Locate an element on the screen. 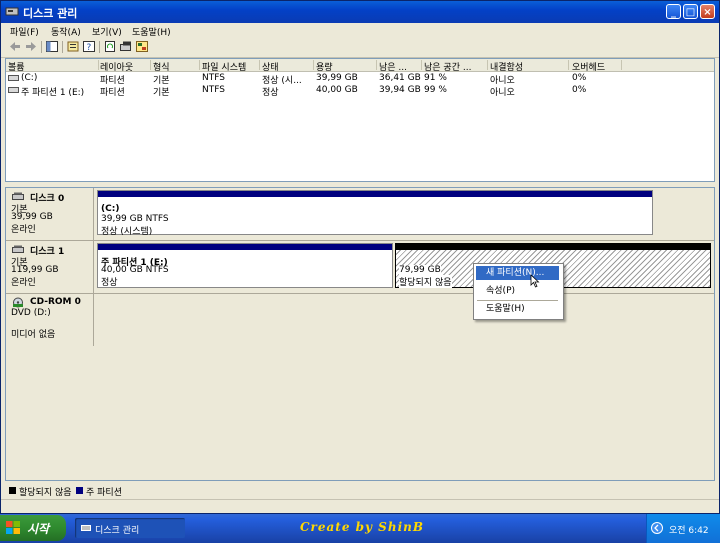 The height and width of the screenshot is (543, 720). legend-label-primary: 주 파티션 is located at coordinates (104, 493).